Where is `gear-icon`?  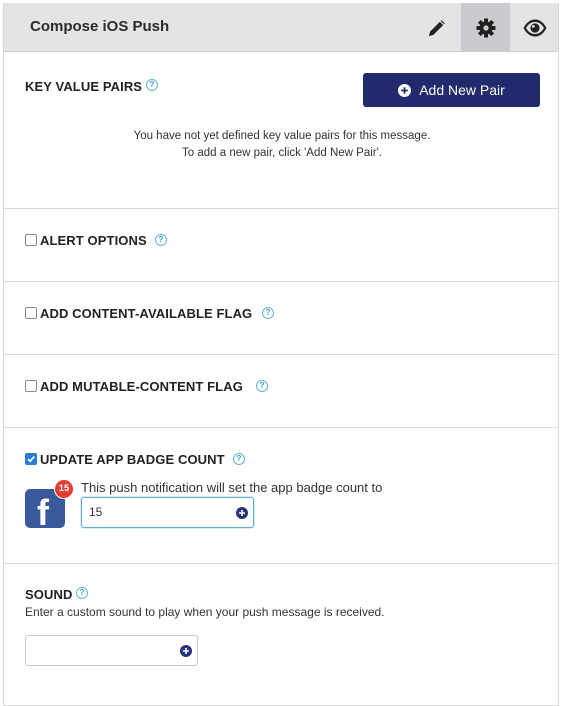 gear-icon is located at coordinates (486, 28).